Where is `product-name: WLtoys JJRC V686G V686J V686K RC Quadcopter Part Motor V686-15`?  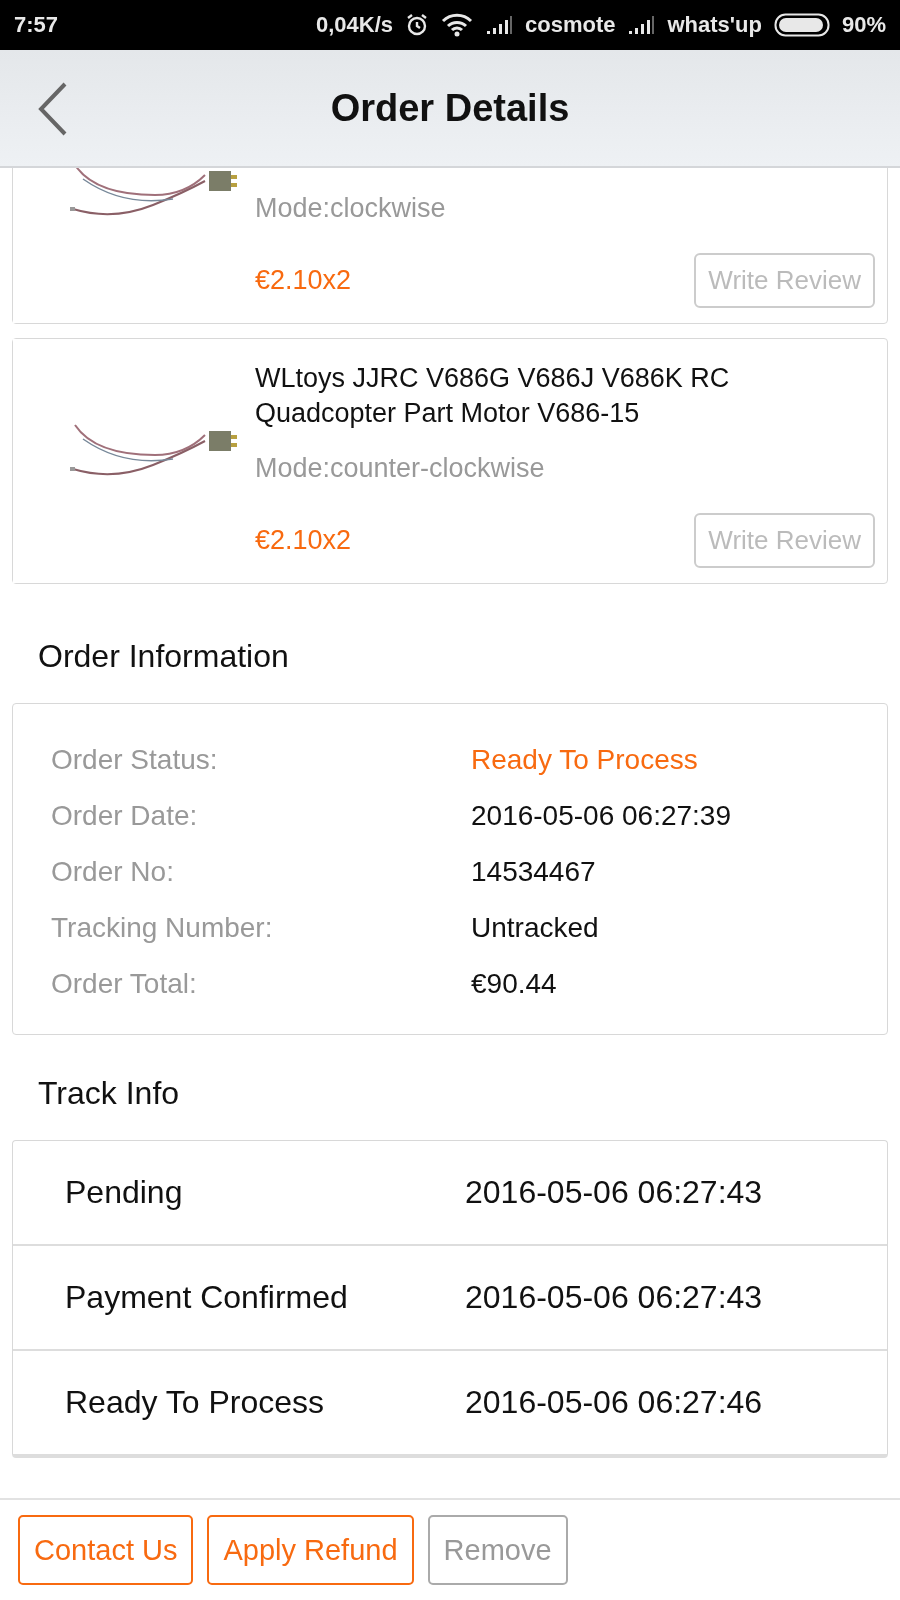
product-name: WLtoys JJRC V686G V686J V686K RC Quadcopter Part Motor V686-15 is located at coordinates (565, 397).